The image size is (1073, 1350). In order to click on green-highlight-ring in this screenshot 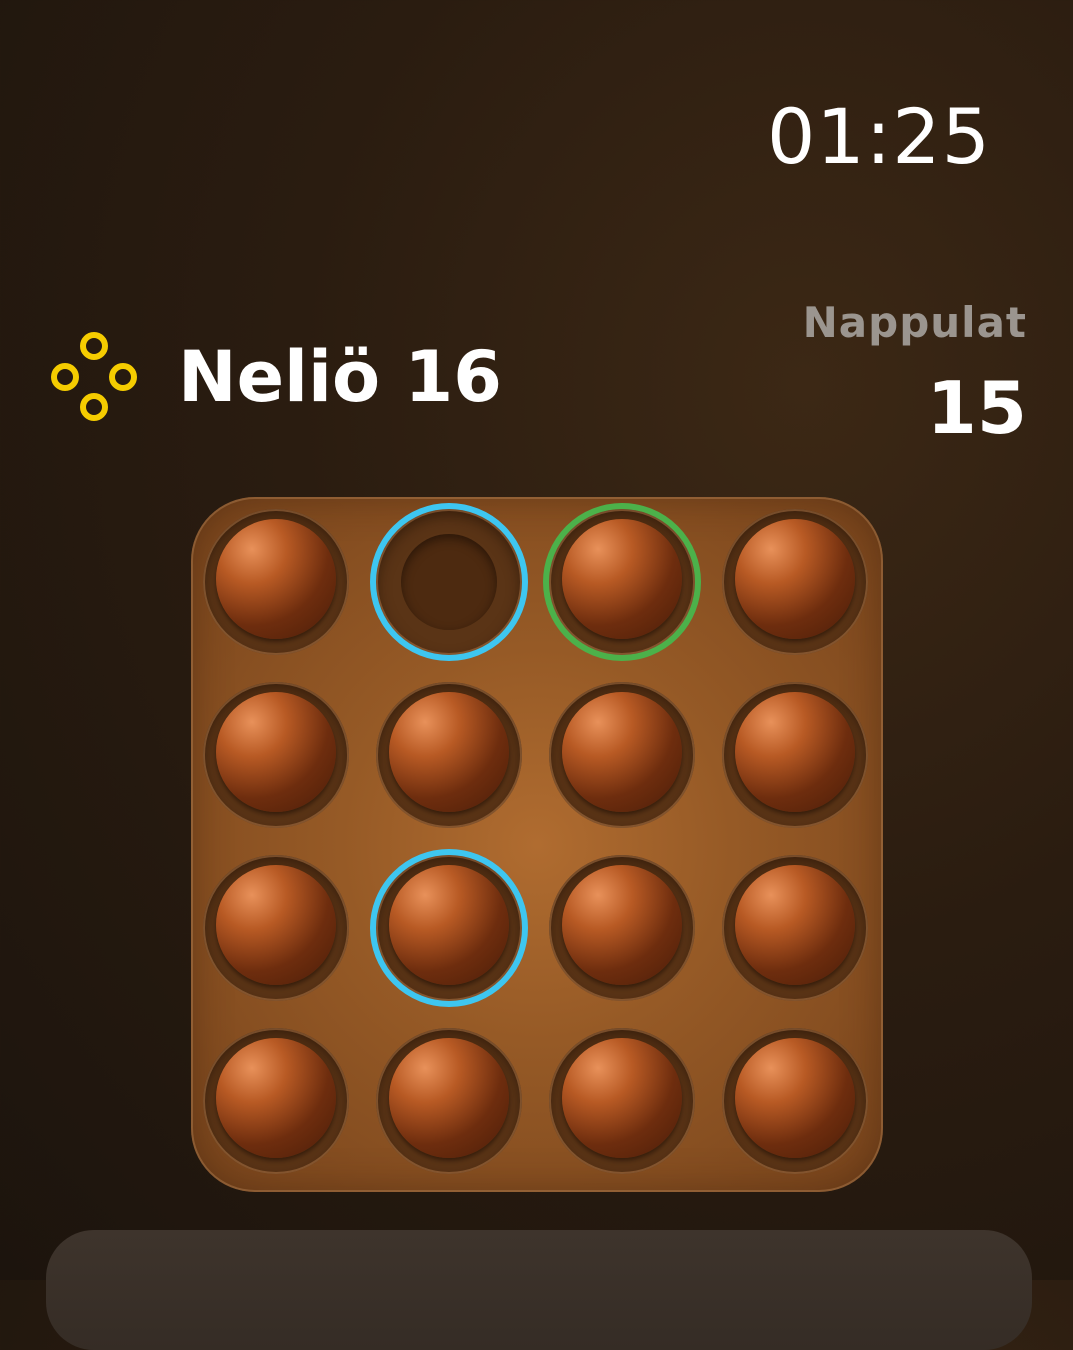, I will do `click(622, 582)`.